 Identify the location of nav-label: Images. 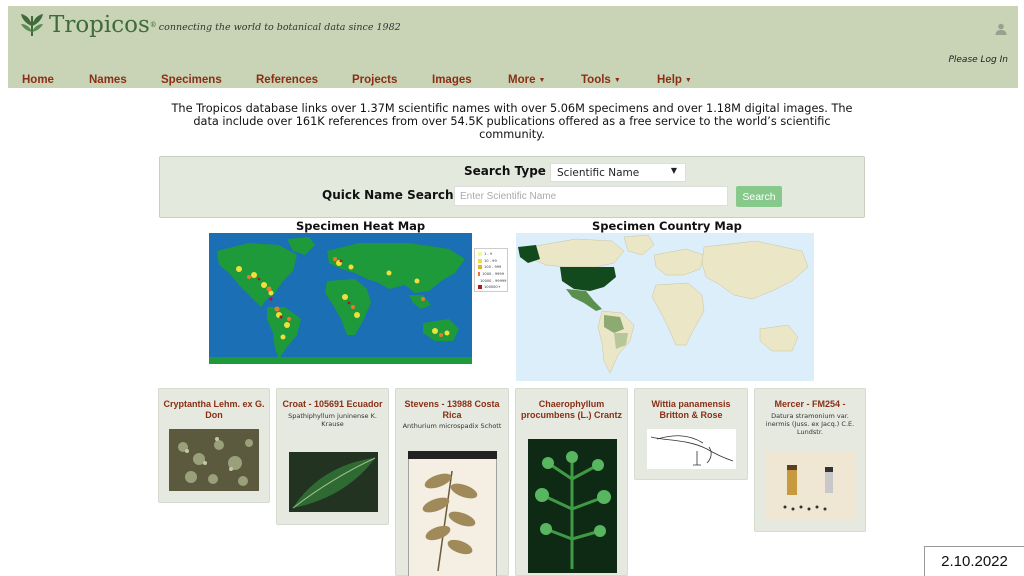
(452, 80).